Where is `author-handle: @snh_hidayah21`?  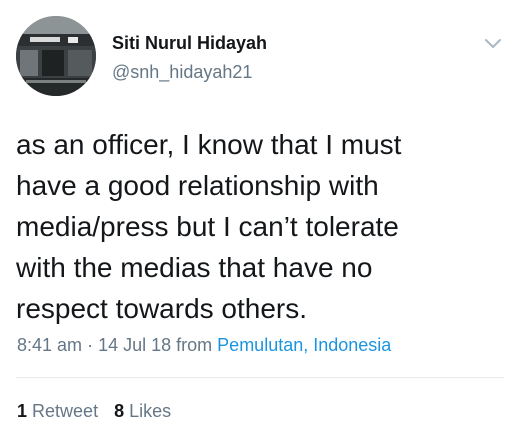 author-handle: @snh_hidayah21 is located at coordinates (182, 72).